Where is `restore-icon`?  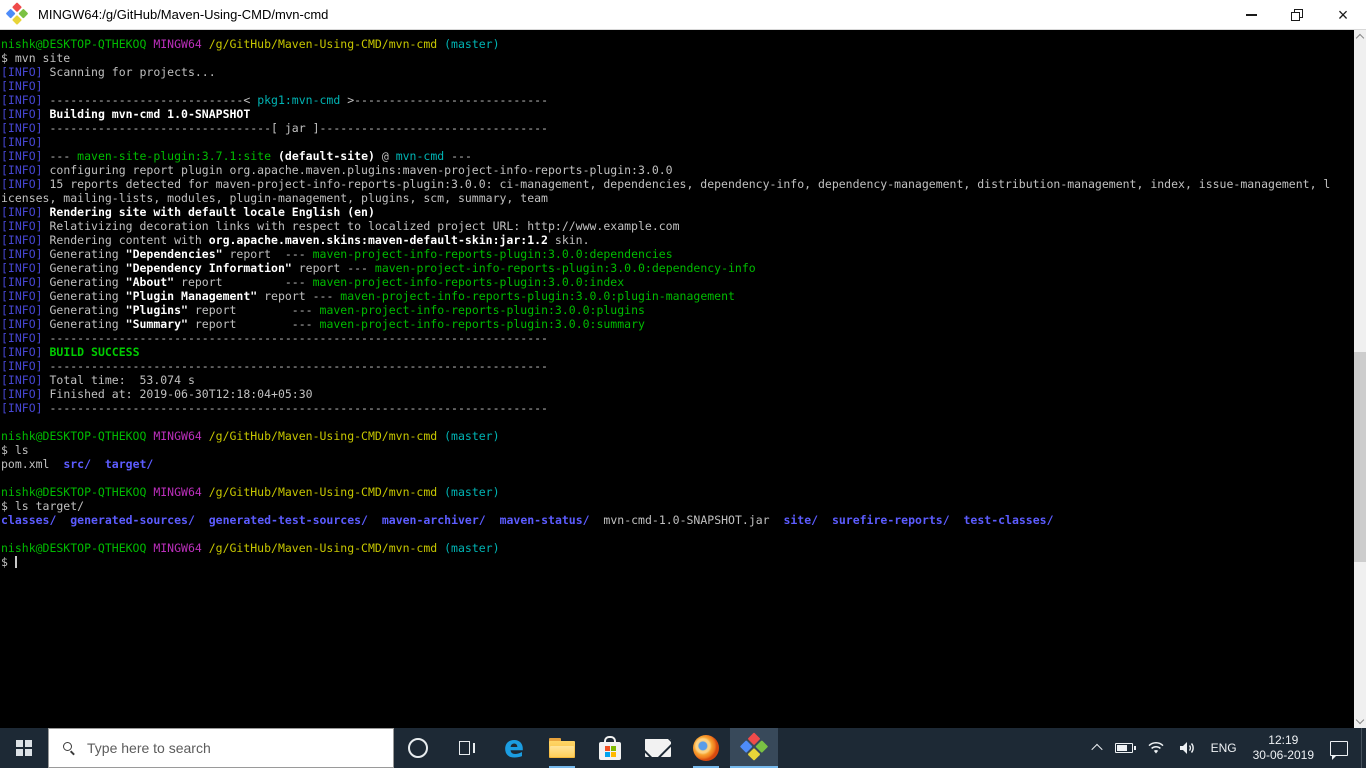
restore-icon is located at coordinates (1297, 14).